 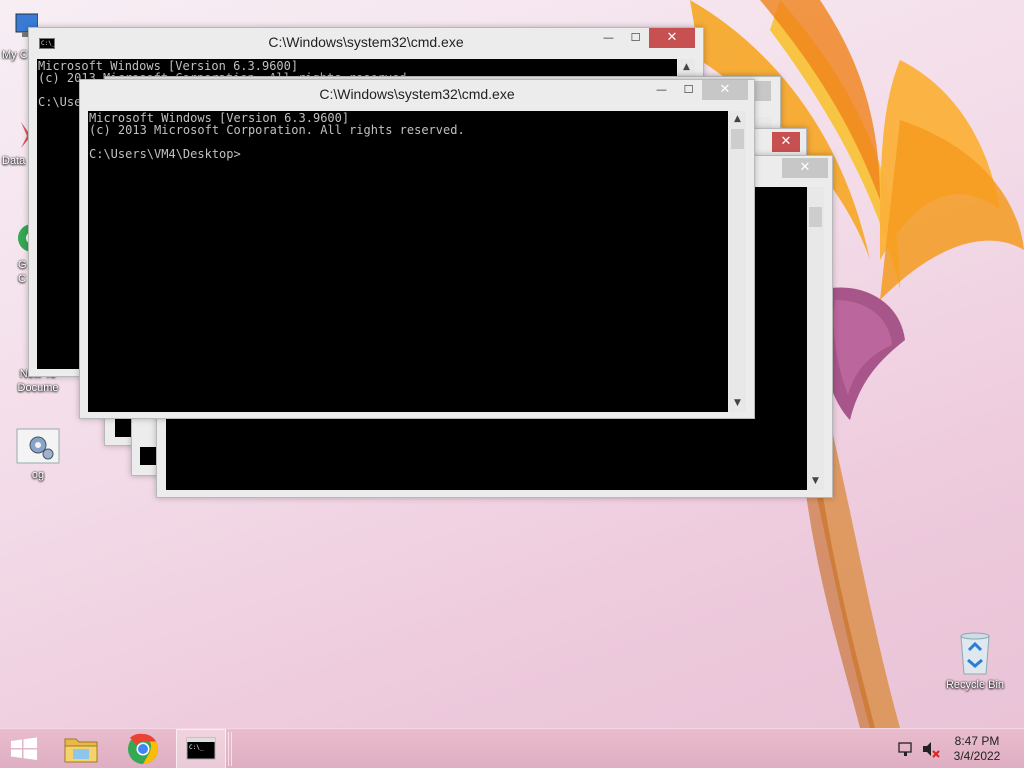 I want to click on window-titlebar: C:\Windows\system32\cmd.exe — ☐ ✕, so click(x=417, y=95).